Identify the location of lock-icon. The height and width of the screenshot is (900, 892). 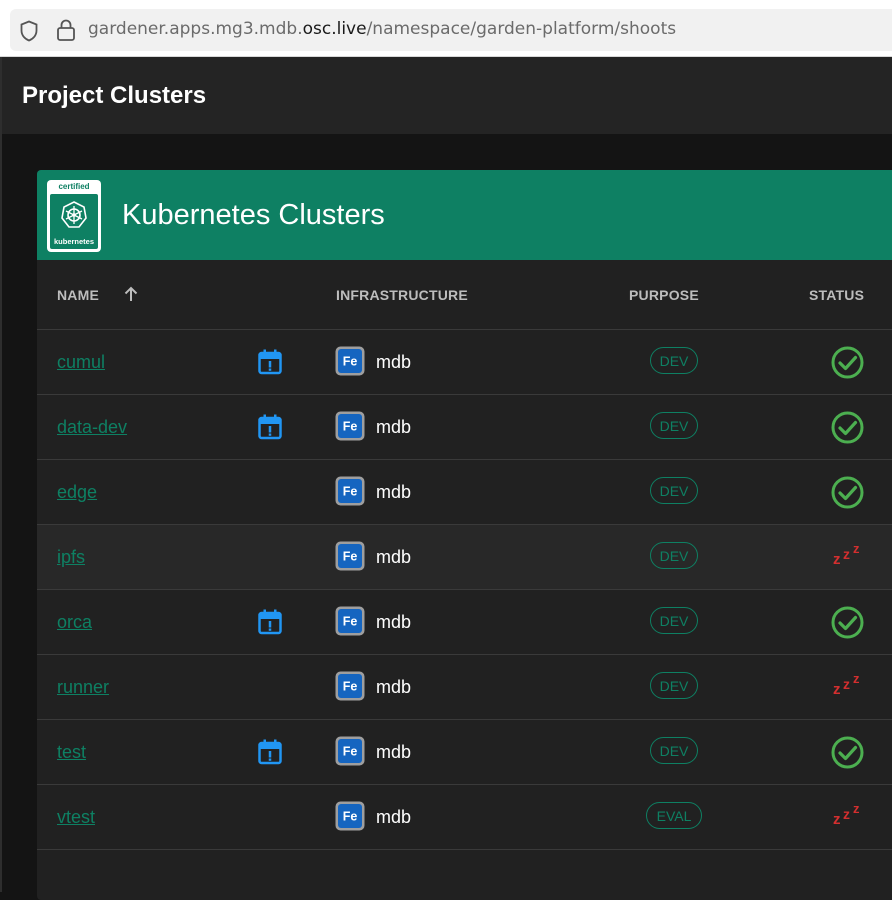
(66, 30).